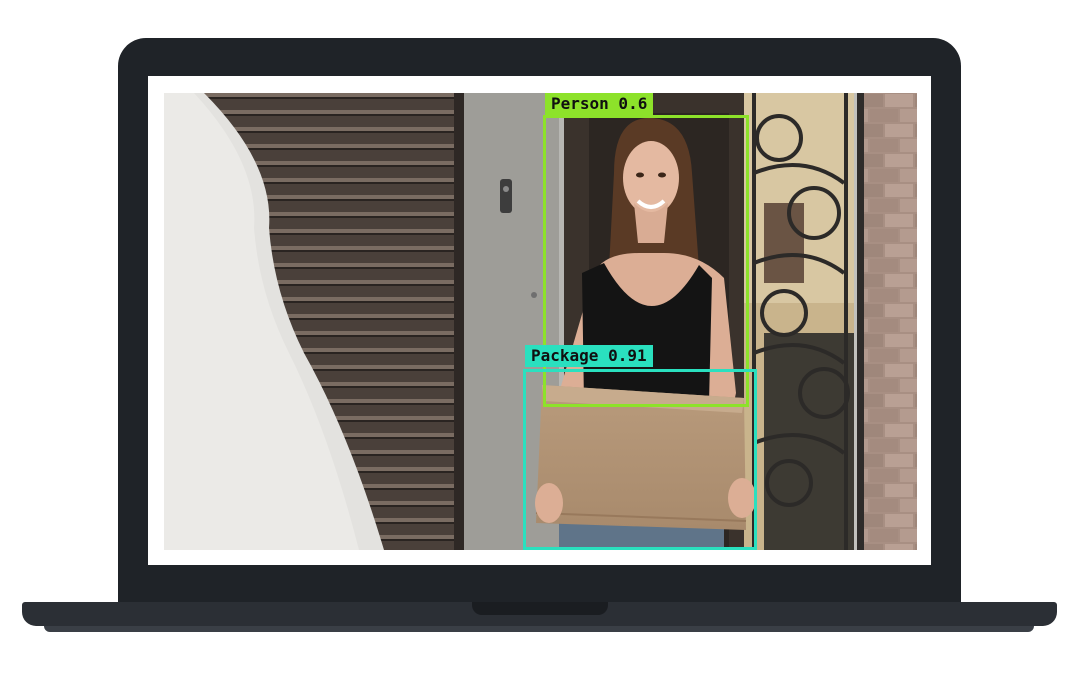  I want to click on package-detection-label: Package 0.91, so click(589, 356).